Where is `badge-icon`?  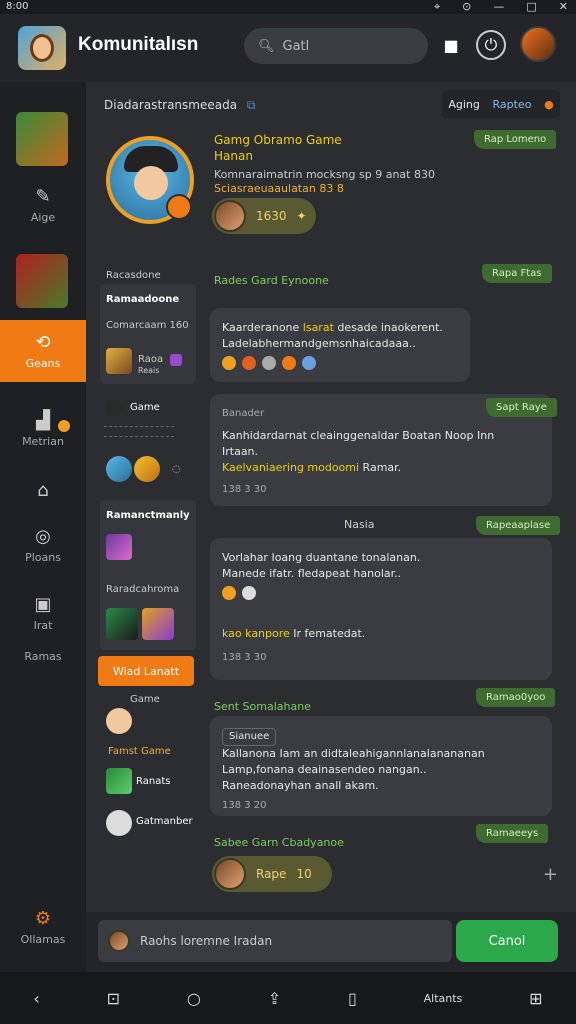
badge-icon is located at coordinates (179, 207).